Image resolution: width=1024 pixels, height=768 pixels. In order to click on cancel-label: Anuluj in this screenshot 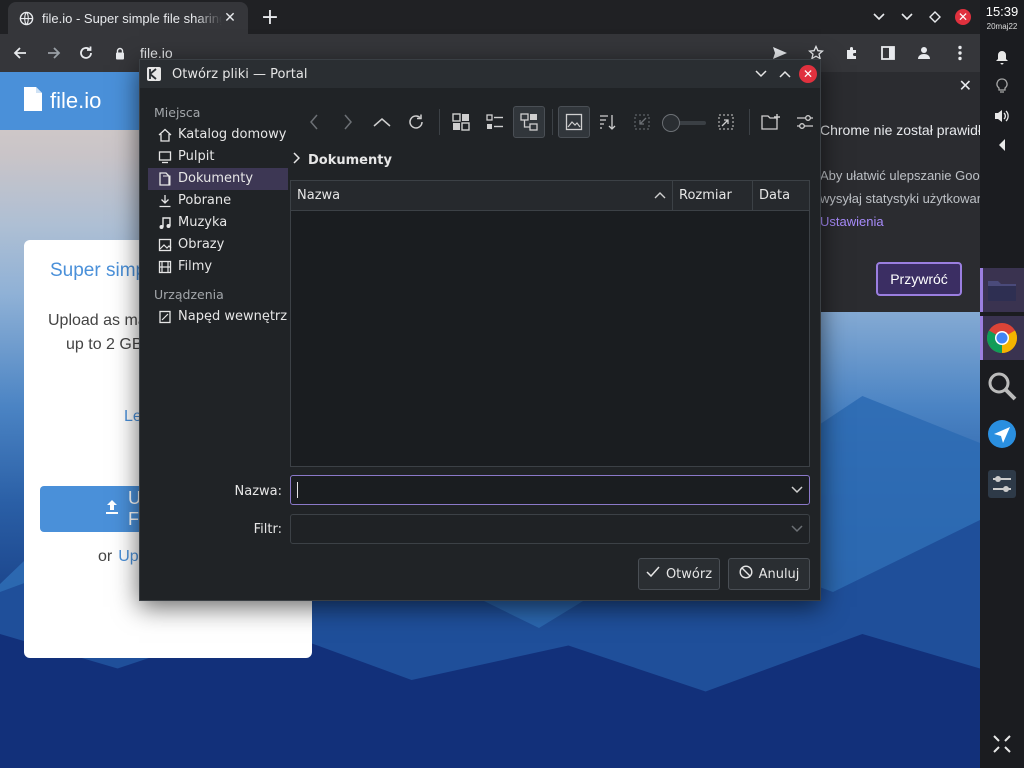, I will do `click(779, 574)`.